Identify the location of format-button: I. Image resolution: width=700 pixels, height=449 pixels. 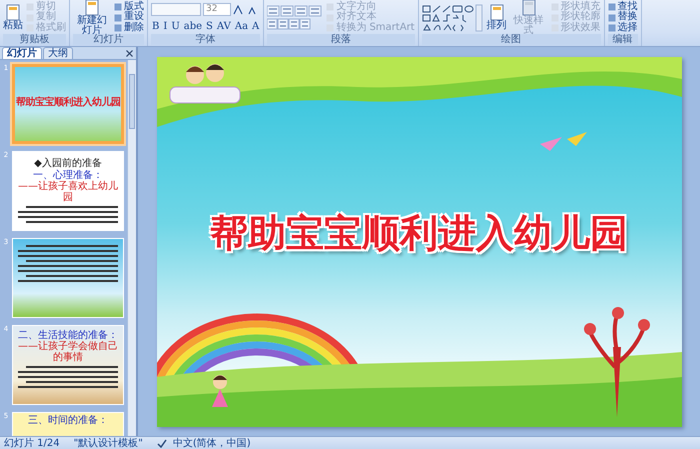
(165, 26).